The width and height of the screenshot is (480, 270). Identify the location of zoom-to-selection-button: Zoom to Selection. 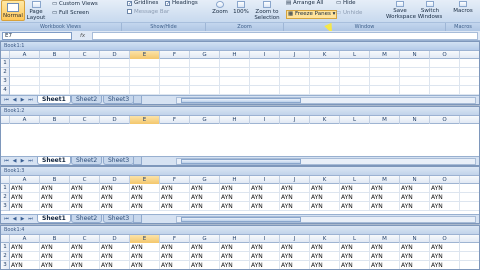
(267, 11).